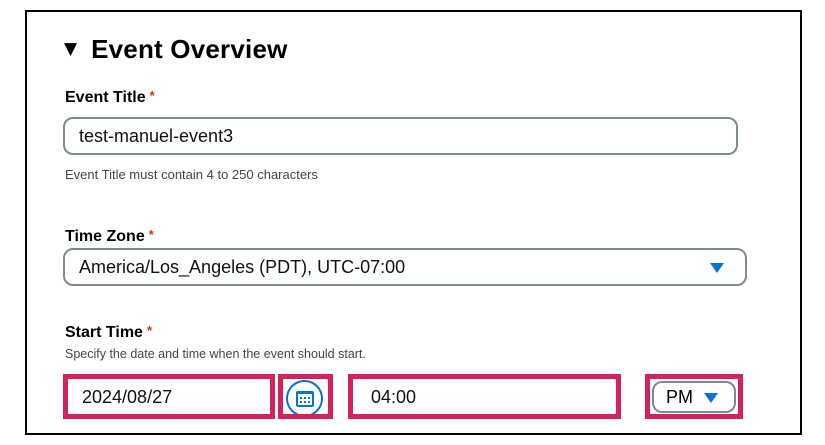  I want to click on time-zone-label-text: Time Zone, so click(105, 236).